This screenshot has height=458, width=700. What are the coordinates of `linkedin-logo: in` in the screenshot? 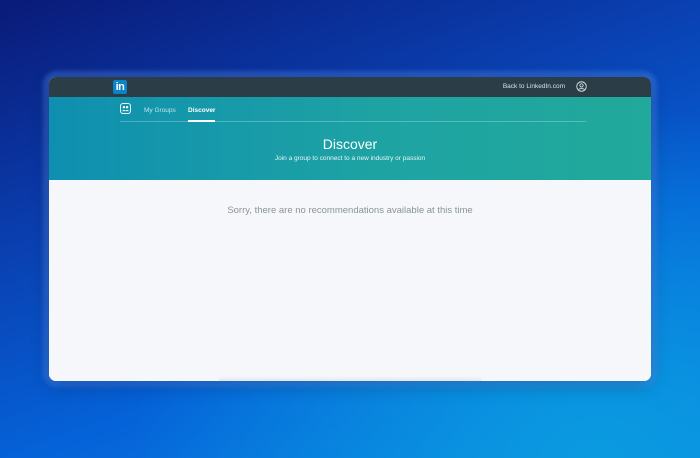 It's located at (120, 87).